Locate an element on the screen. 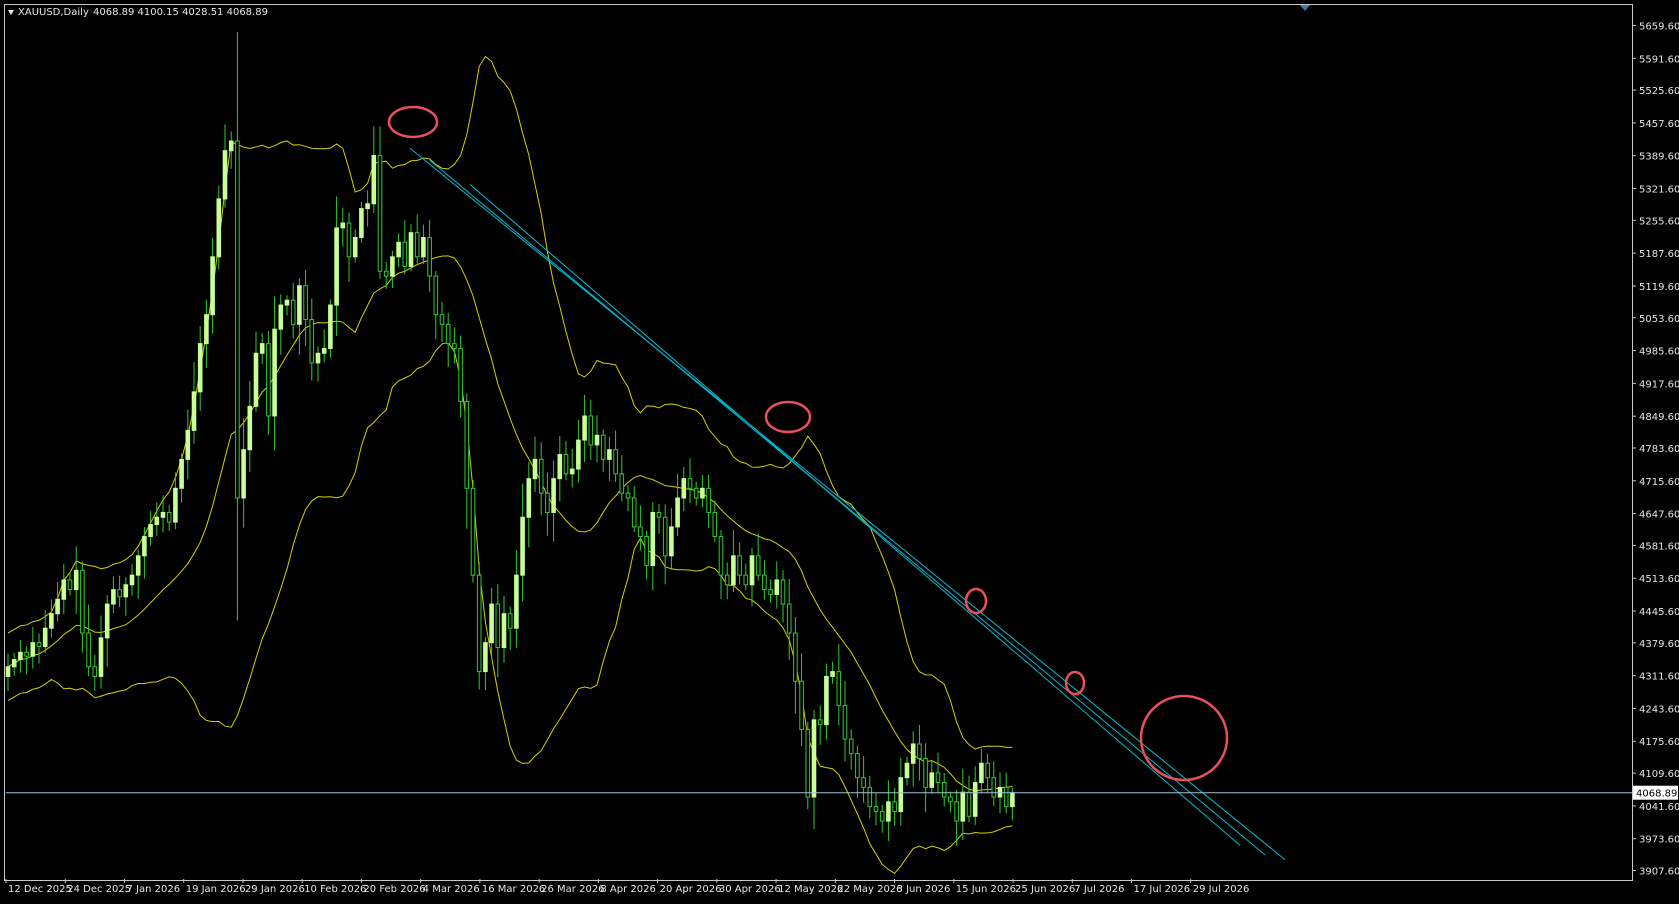 This screenshot has height=904, width=1679. time-tick-label: 25 Jun 2026 is located at coordinates (1045, 889).